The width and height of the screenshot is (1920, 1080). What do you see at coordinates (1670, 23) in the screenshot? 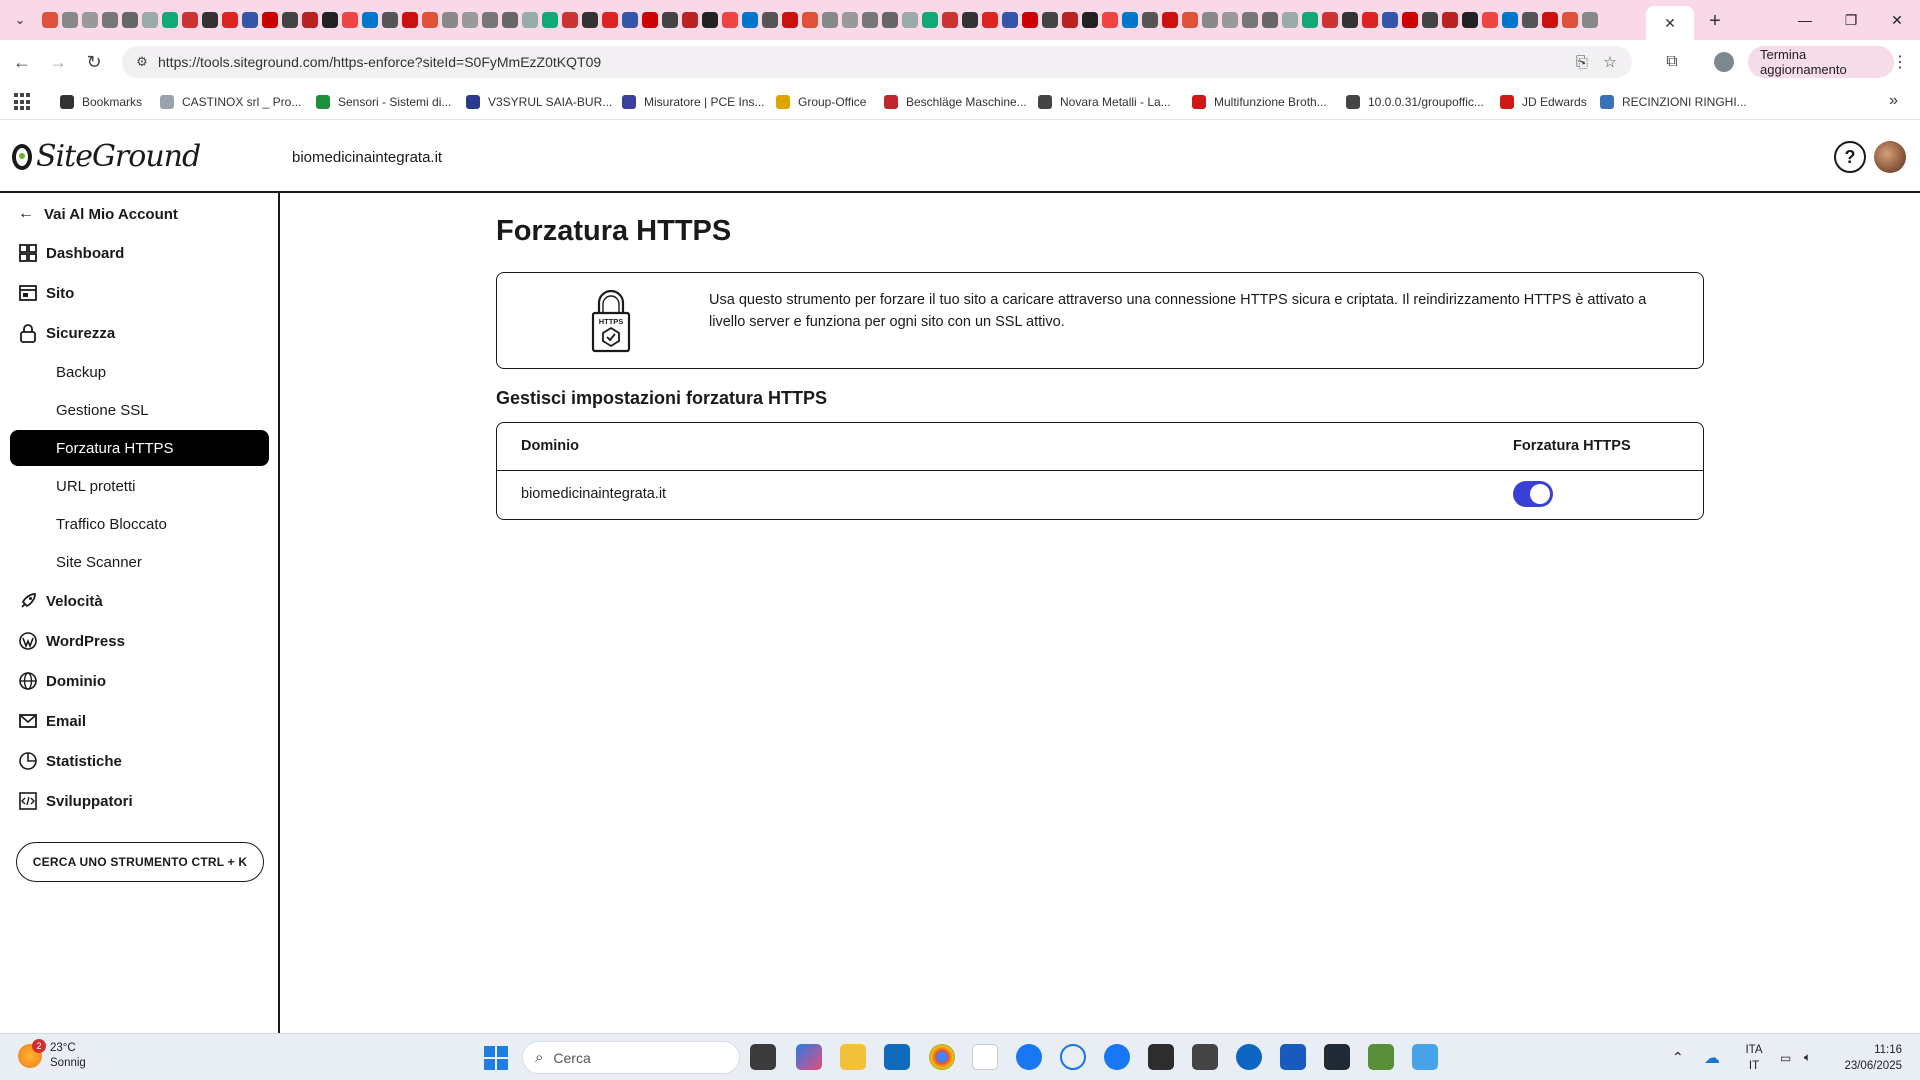
I see `close-tab-icon: ✕` at bounding box center [1670, 23].